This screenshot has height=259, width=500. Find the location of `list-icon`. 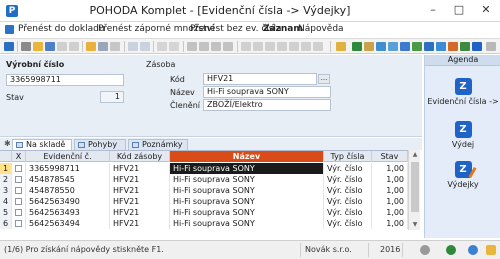

list-icon is located at coordinates (26, 46).